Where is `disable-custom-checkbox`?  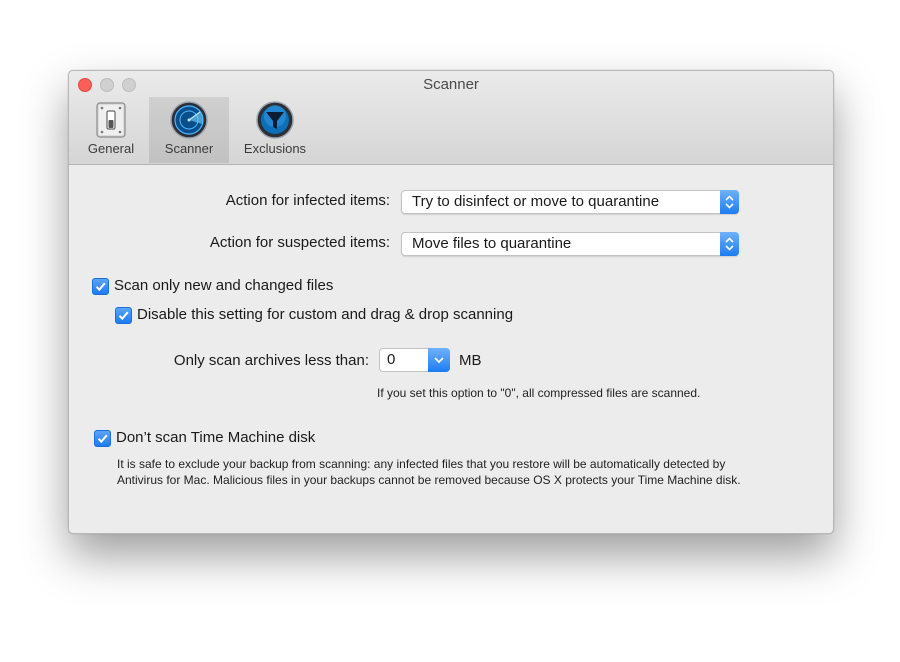 disable-custom-checkbox is located at coordinates (123, 315).